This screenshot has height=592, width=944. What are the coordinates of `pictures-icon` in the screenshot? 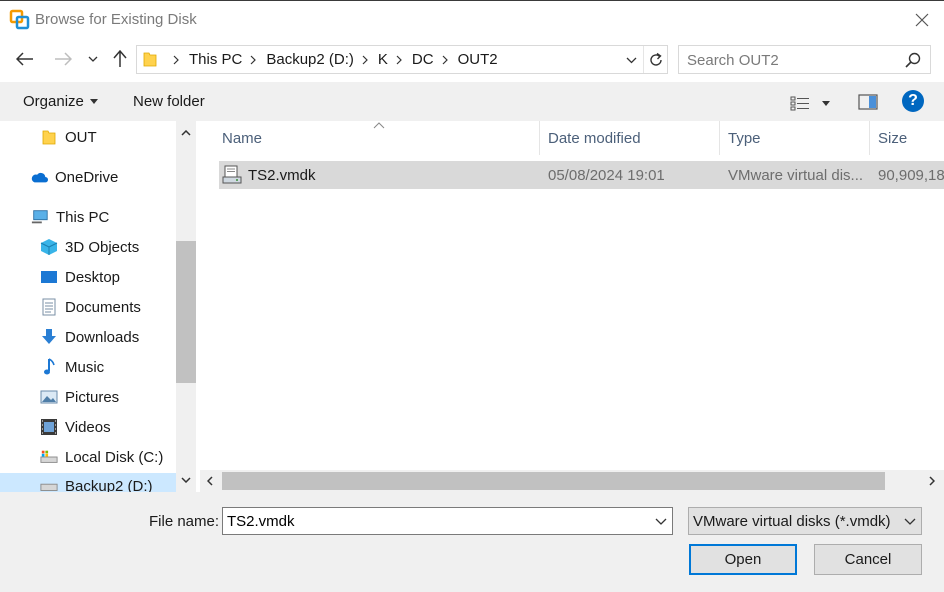 It's located at (49, 397).